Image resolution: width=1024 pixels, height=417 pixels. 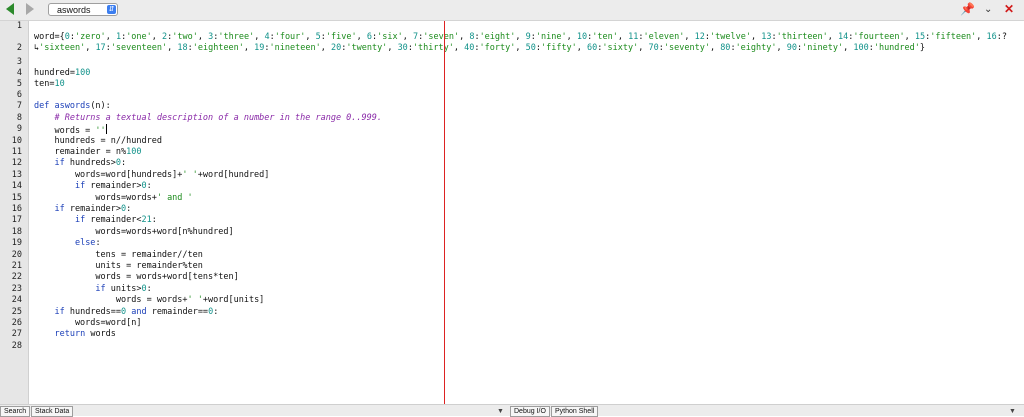 I want to click on code-line: words=words+word[n%hundred], so click(x=134, y=232).